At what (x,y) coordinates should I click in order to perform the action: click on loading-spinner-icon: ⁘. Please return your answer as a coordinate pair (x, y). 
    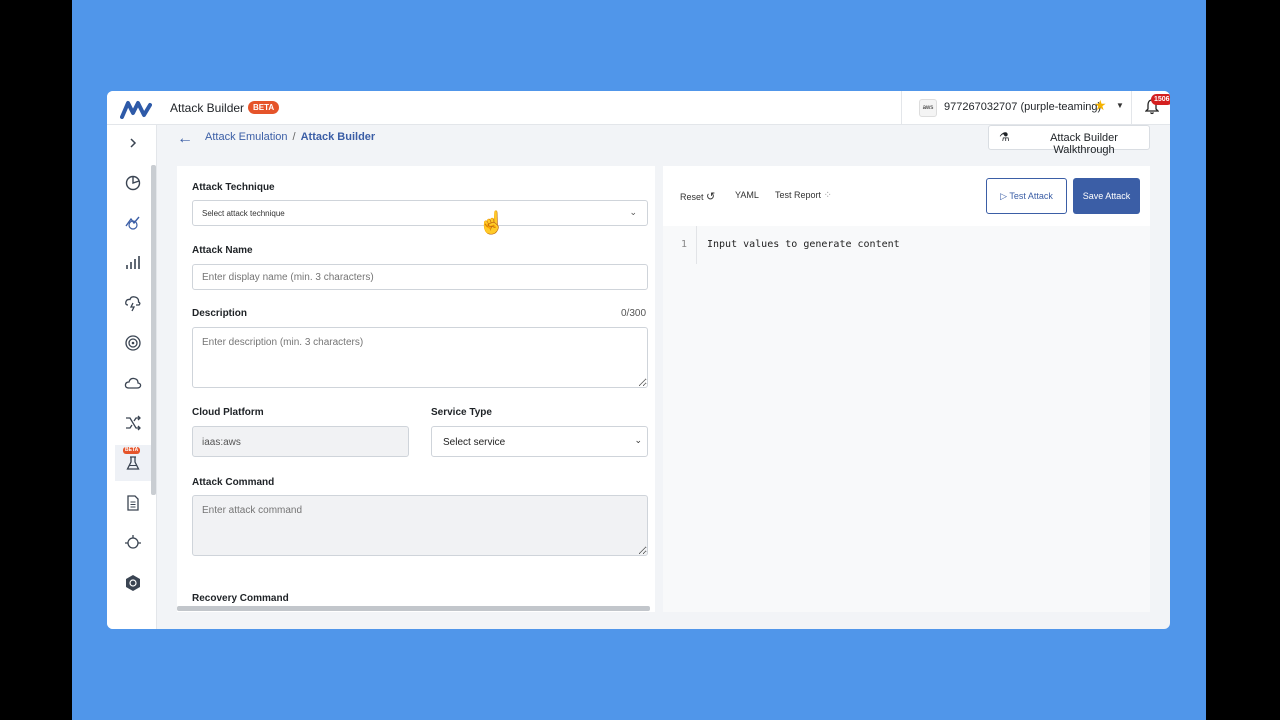
    Looking at the image, I should click on (827, 195).